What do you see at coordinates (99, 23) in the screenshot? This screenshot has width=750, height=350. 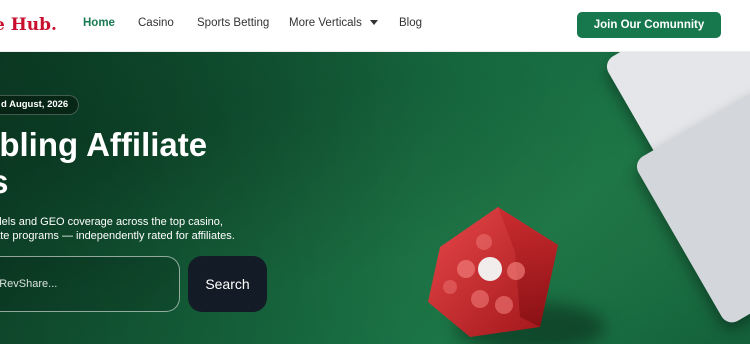 I see `nav-home: Home` at bounding box center [99, 23].